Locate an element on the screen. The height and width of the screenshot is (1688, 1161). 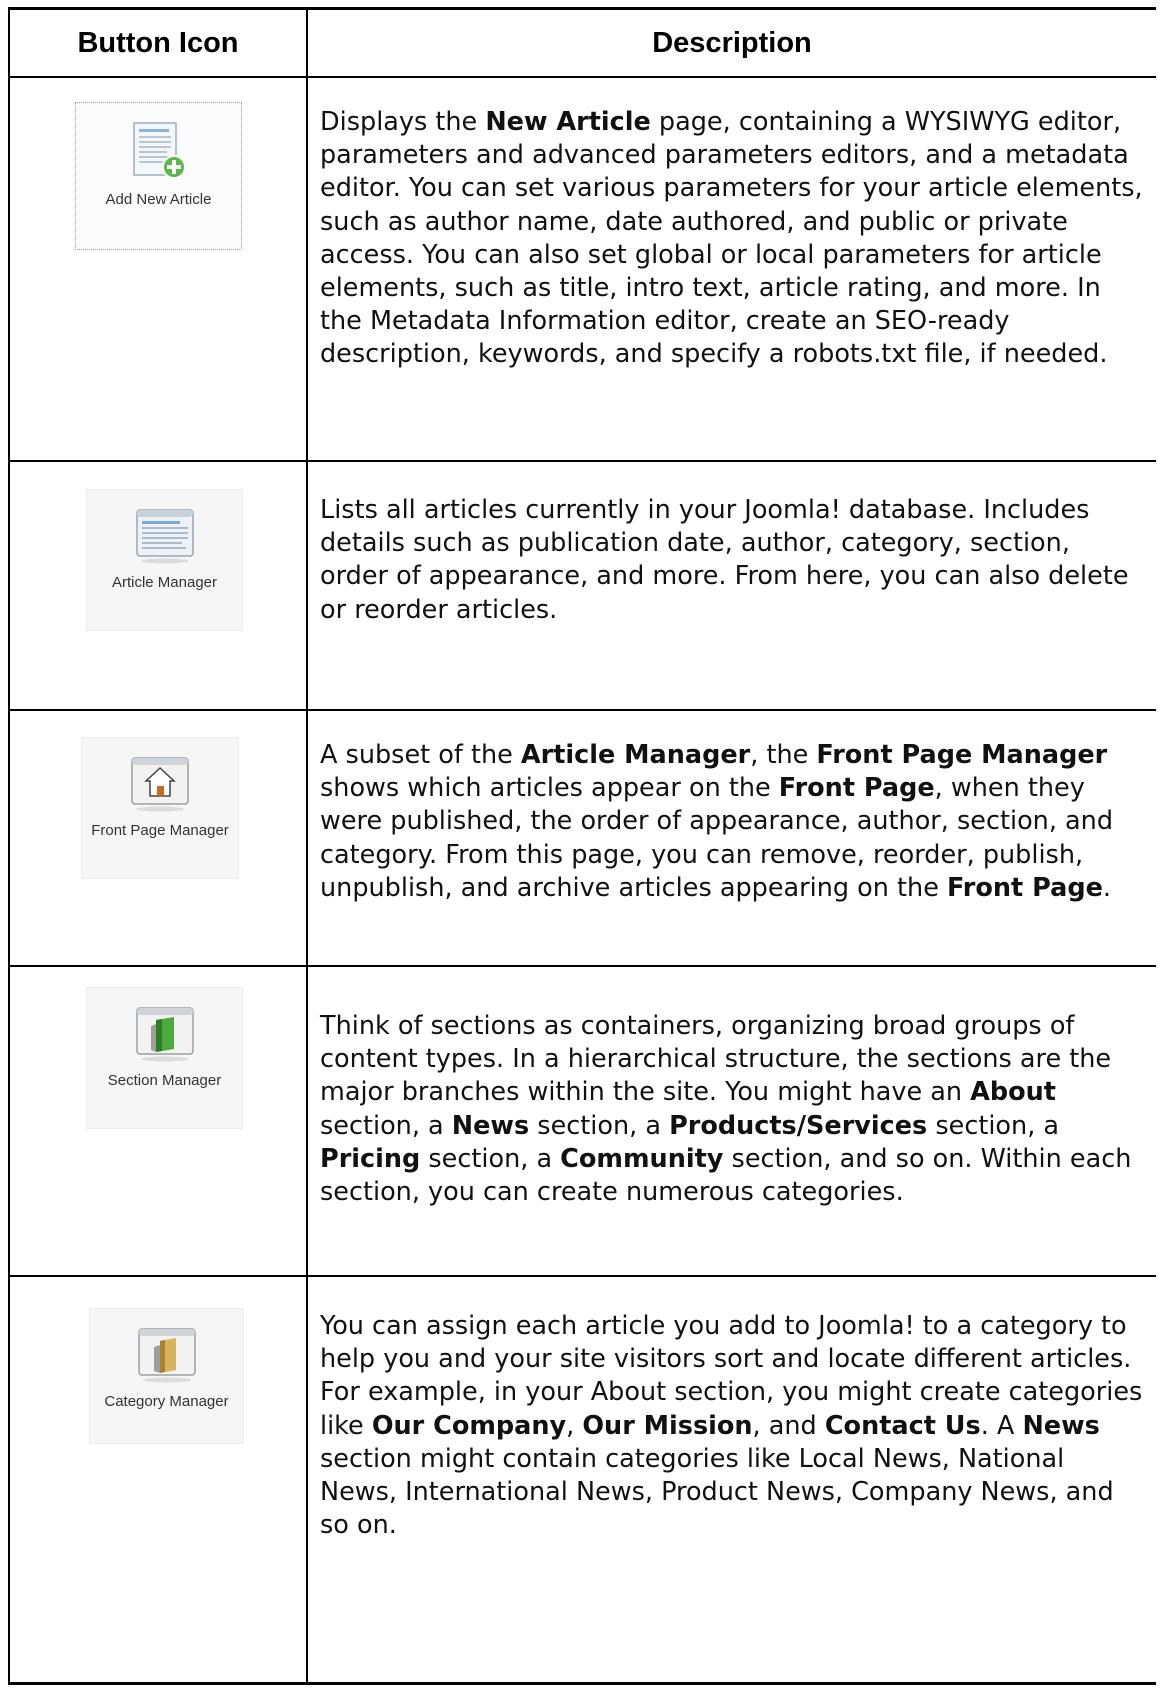
description-text: . is located at coordinates (1106, 887).